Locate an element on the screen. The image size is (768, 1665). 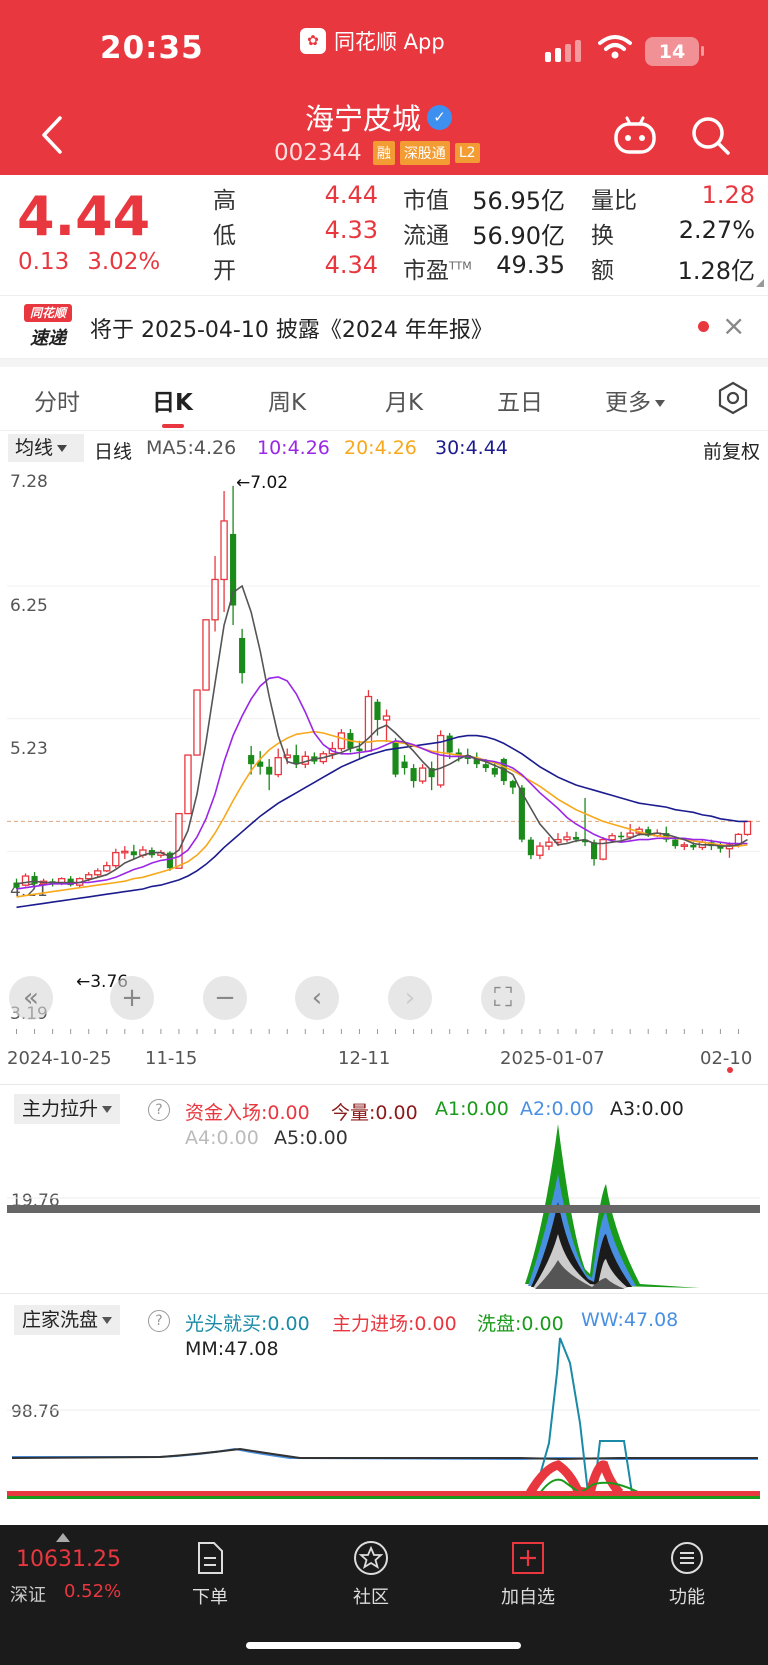
ai-assistant-robot-icon is located at coordinates (635, 136).